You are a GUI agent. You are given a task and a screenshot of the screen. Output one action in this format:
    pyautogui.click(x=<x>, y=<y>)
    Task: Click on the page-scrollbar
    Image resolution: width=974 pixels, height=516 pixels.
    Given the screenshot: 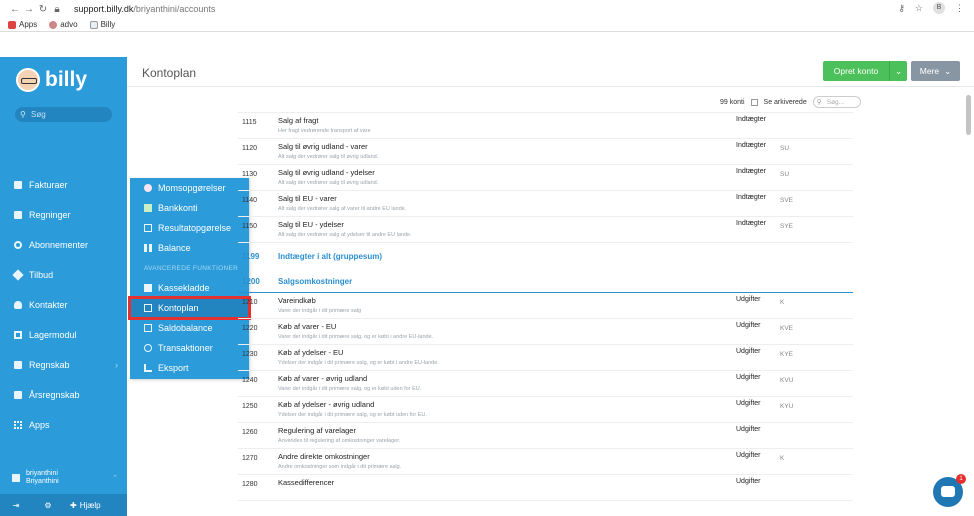 What is the action you would take?
    pyautogui.click(x=968, y=115)
    